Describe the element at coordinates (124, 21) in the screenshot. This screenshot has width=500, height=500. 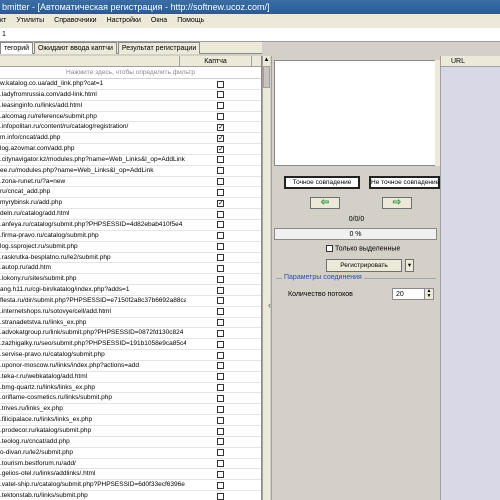
I see `menu-item: Настройки` at that location.